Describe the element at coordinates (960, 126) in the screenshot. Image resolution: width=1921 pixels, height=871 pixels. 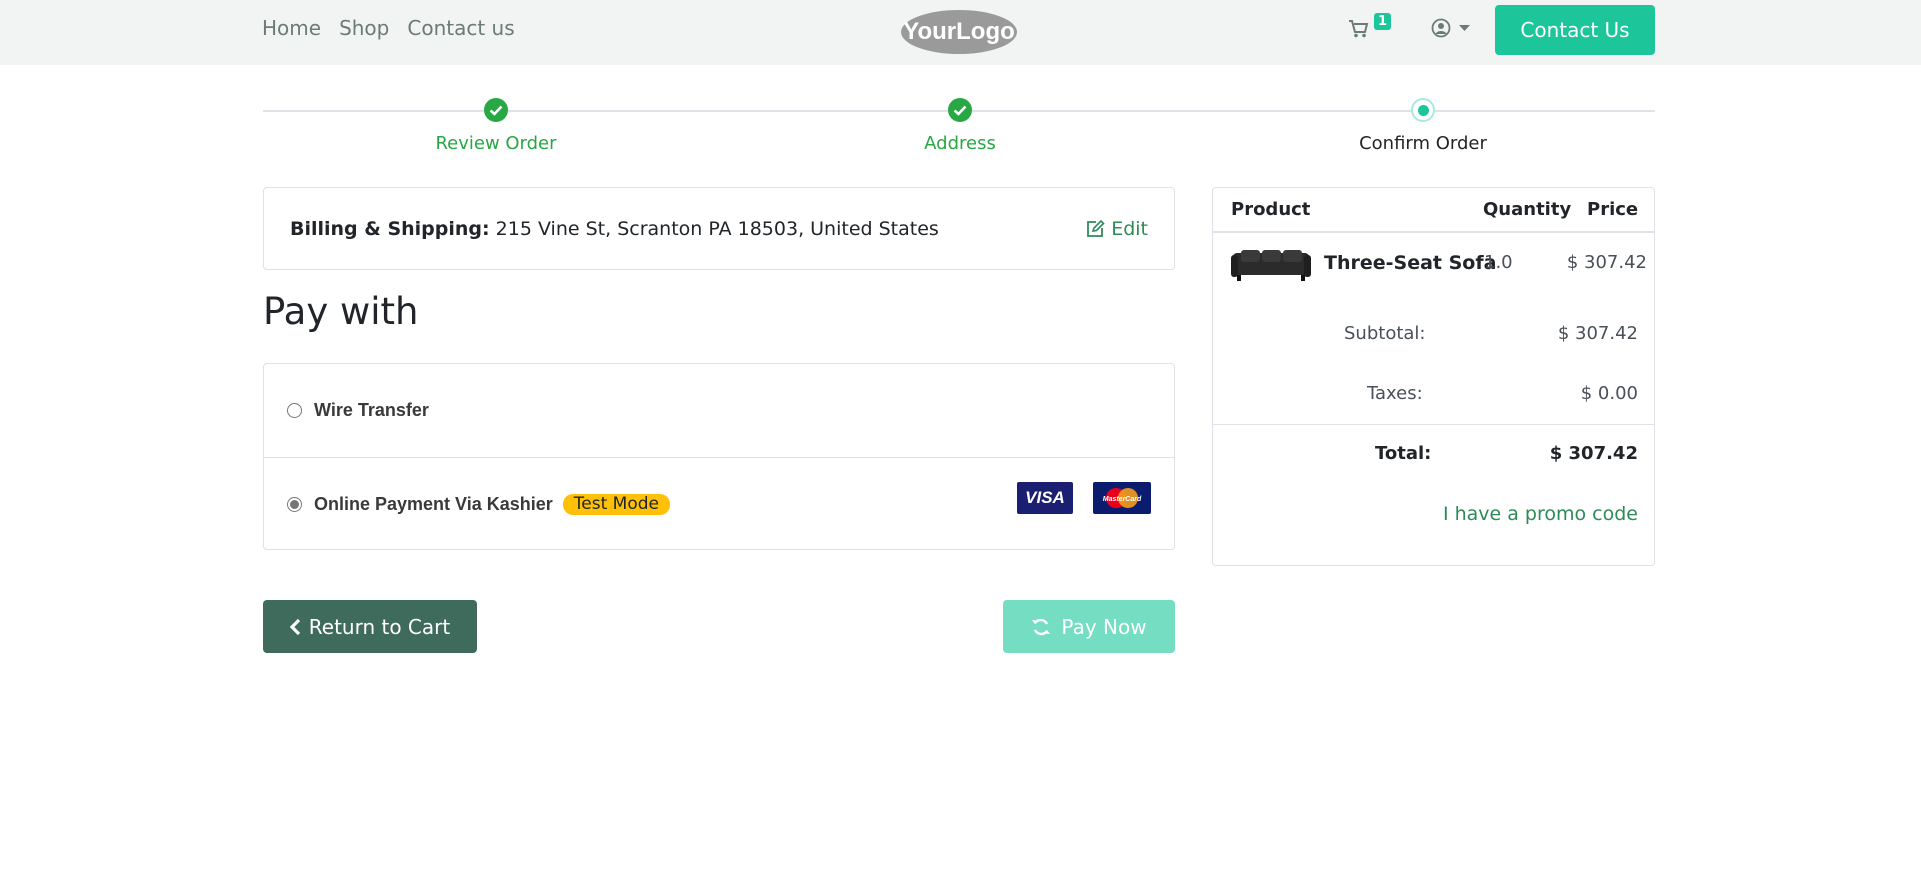
I see `step-address: Address` at that location.